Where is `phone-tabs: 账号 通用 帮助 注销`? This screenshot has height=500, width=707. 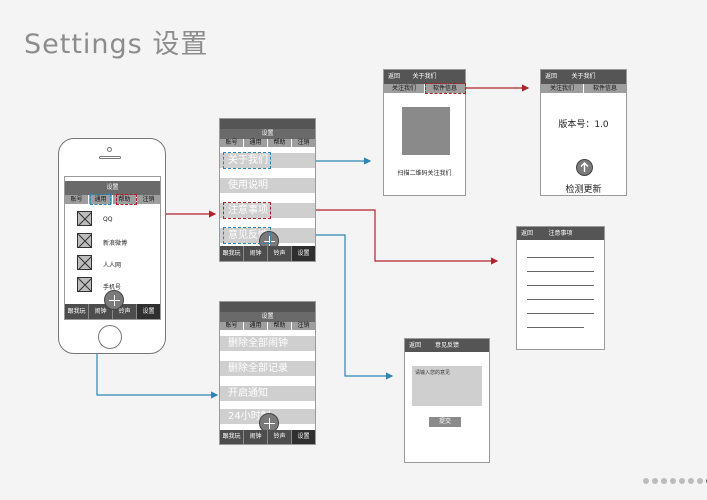 phone-tabs: 账号 通用 帮助 注销 is located at coordinates (112, 199).